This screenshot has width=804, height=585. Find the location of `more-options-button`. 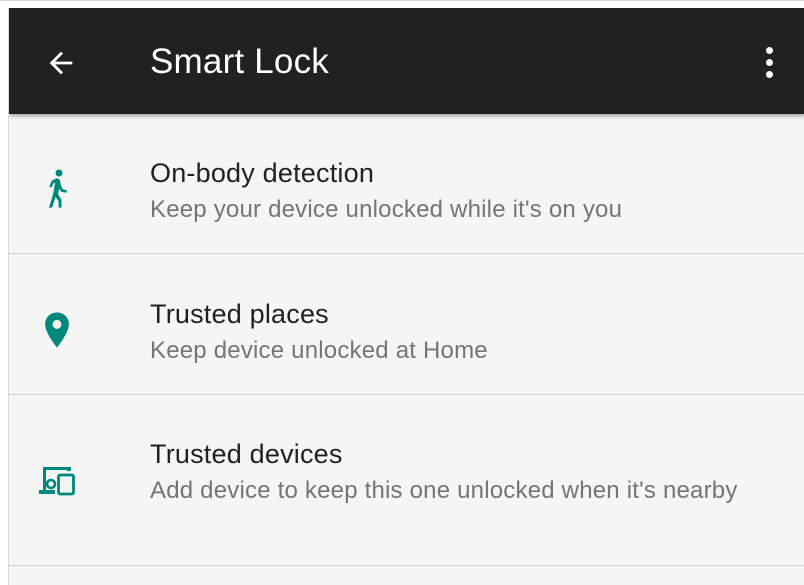

more-options-button is located at coordinates (769, 62).